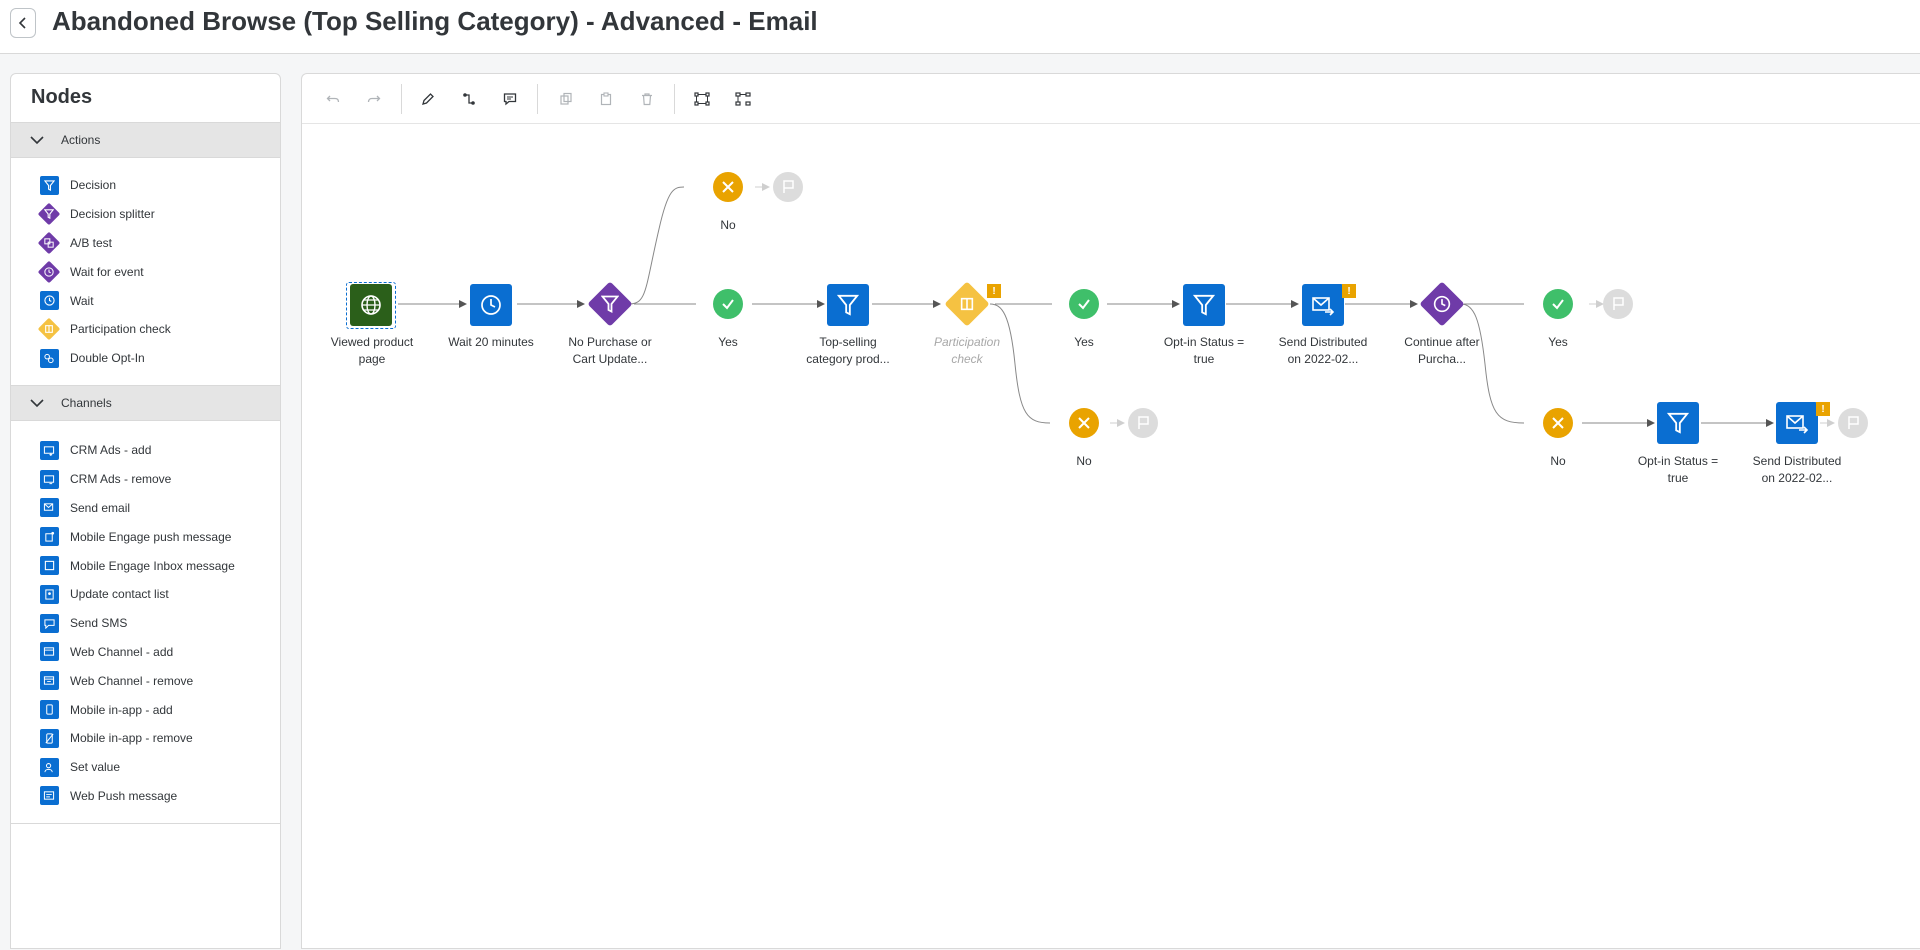  Describe the element at coordinates (1084, 342) in the screenshot. I see `flow-node-label: Yes` at that location.